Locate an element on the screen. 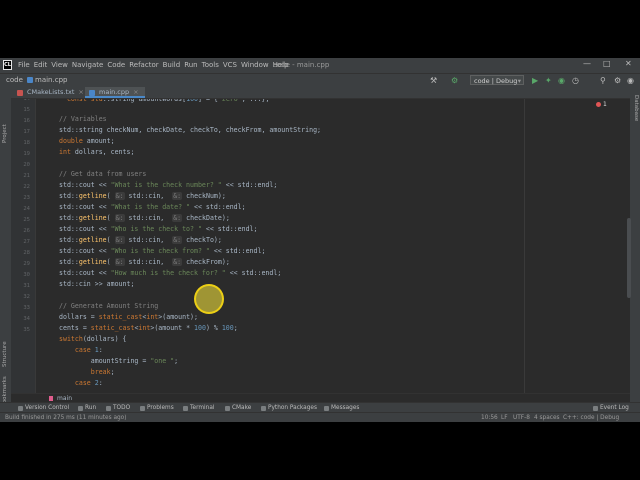 The height and width of the screenshot is (480, 640). line-number: 30 is located at coordinates (26, 275).